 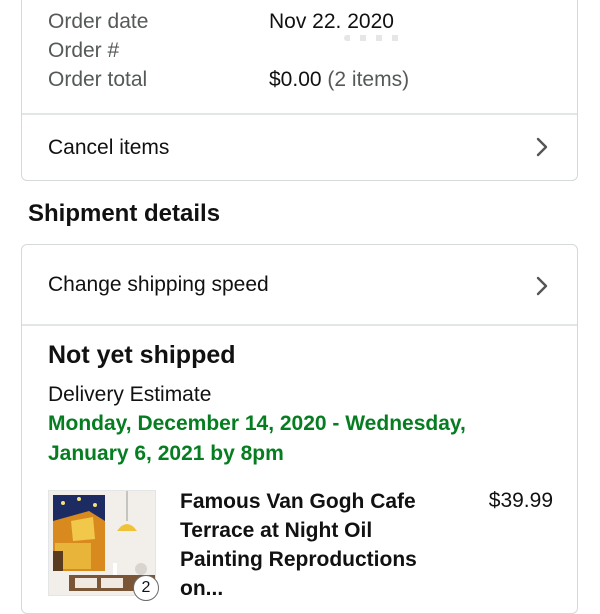 I want to click on order-number-redacted, so click(x=373, y=38).